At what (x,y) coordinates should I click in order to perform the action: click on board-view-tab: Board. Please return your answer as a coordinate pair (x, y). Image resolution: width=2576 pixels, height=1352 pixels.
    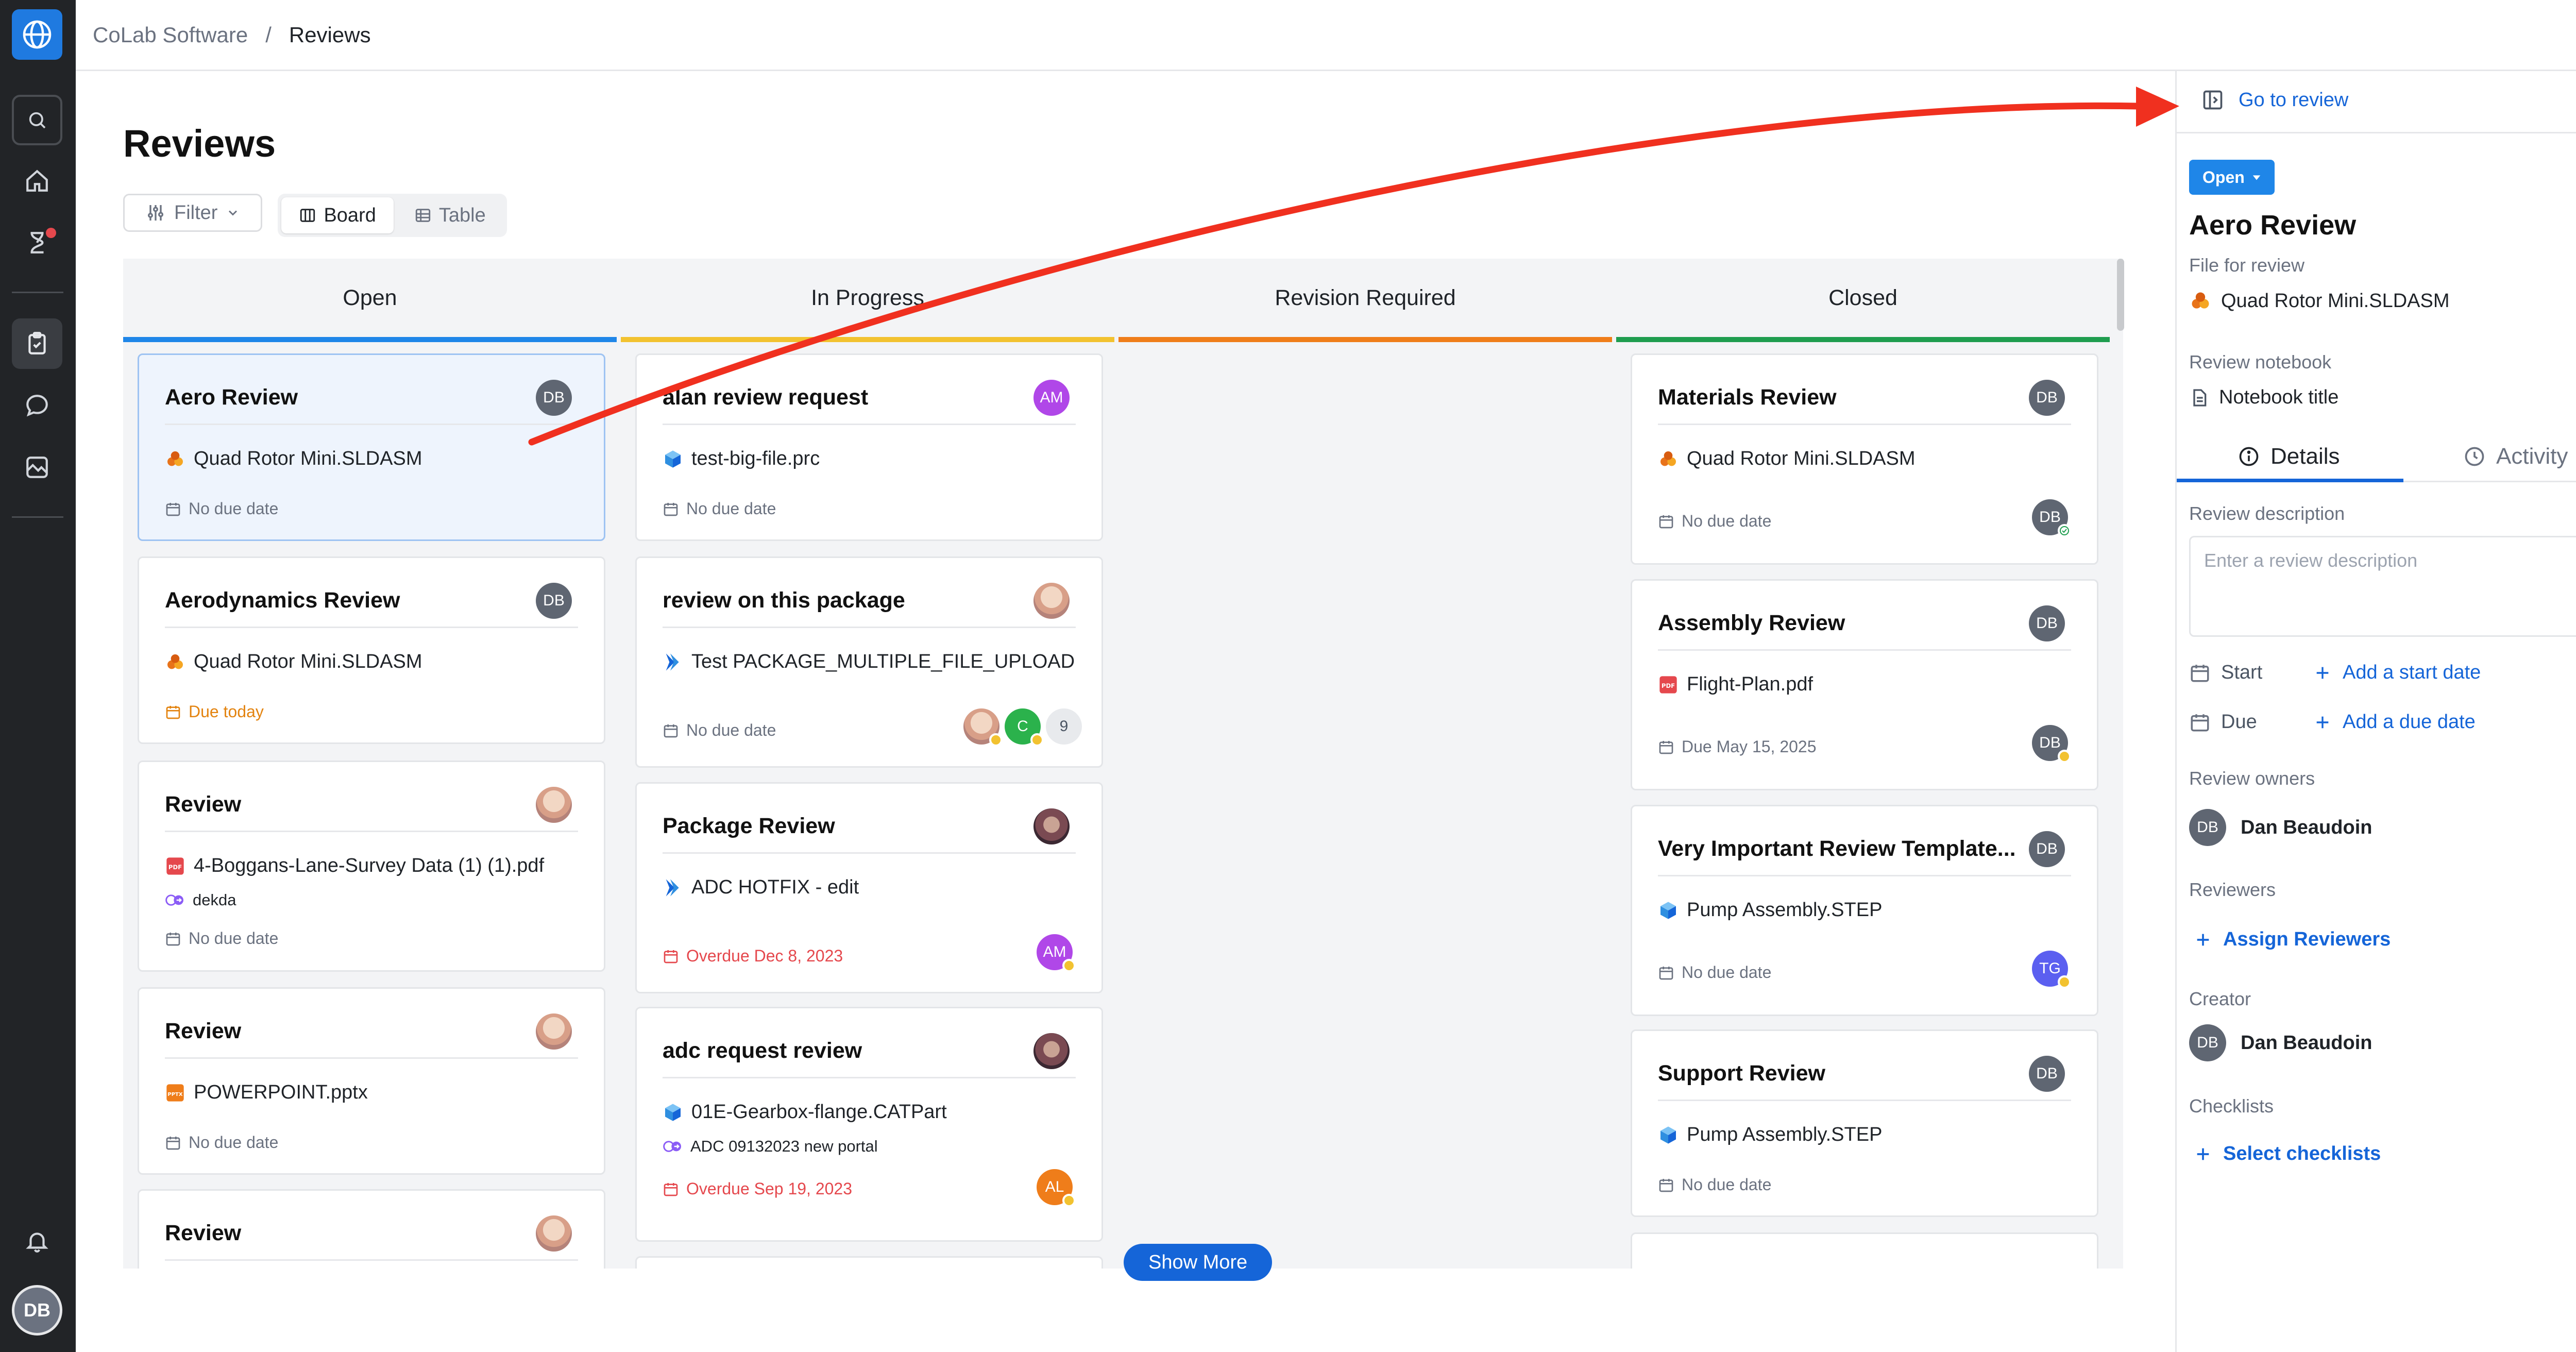
    Looking at the image, I should click on (337, 215).